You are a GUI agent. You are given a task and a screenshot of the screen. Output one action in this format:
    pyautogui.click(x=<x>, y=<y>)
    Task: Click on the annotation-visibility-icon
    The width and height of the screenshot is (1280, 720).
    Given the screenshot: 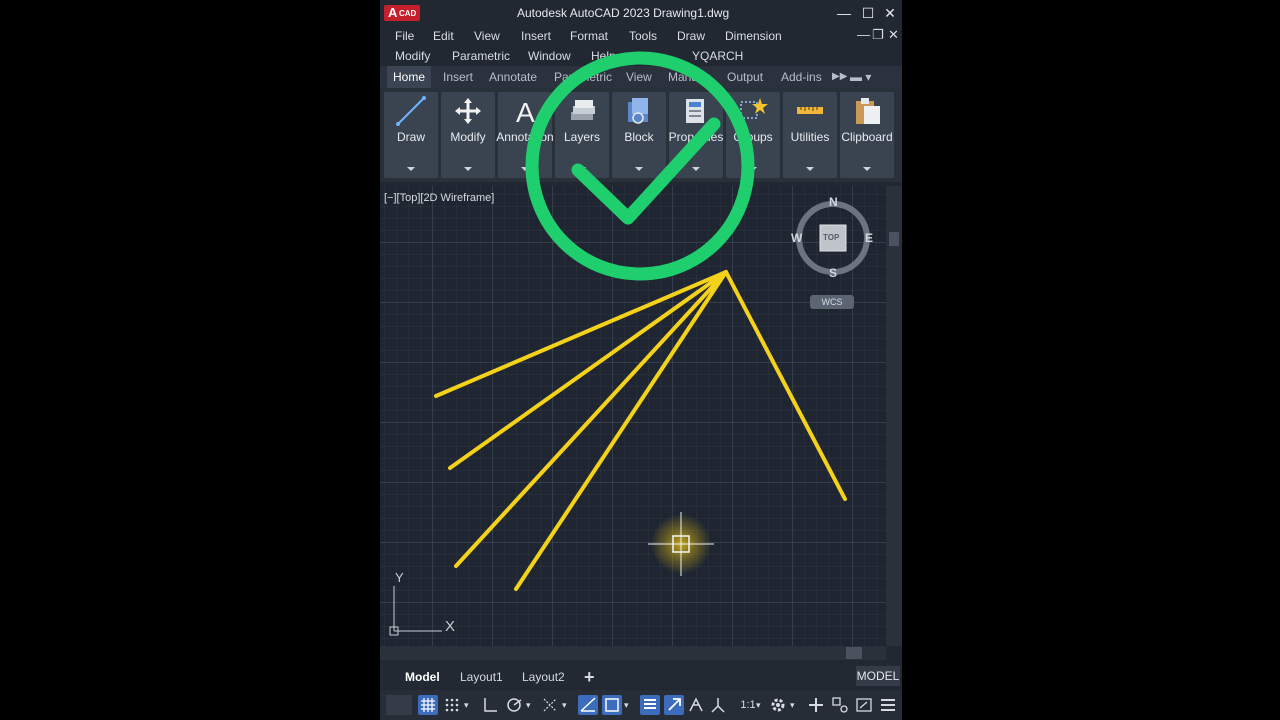 What is the action you would take?
    pyautogui.click(x=696, y=705)
    